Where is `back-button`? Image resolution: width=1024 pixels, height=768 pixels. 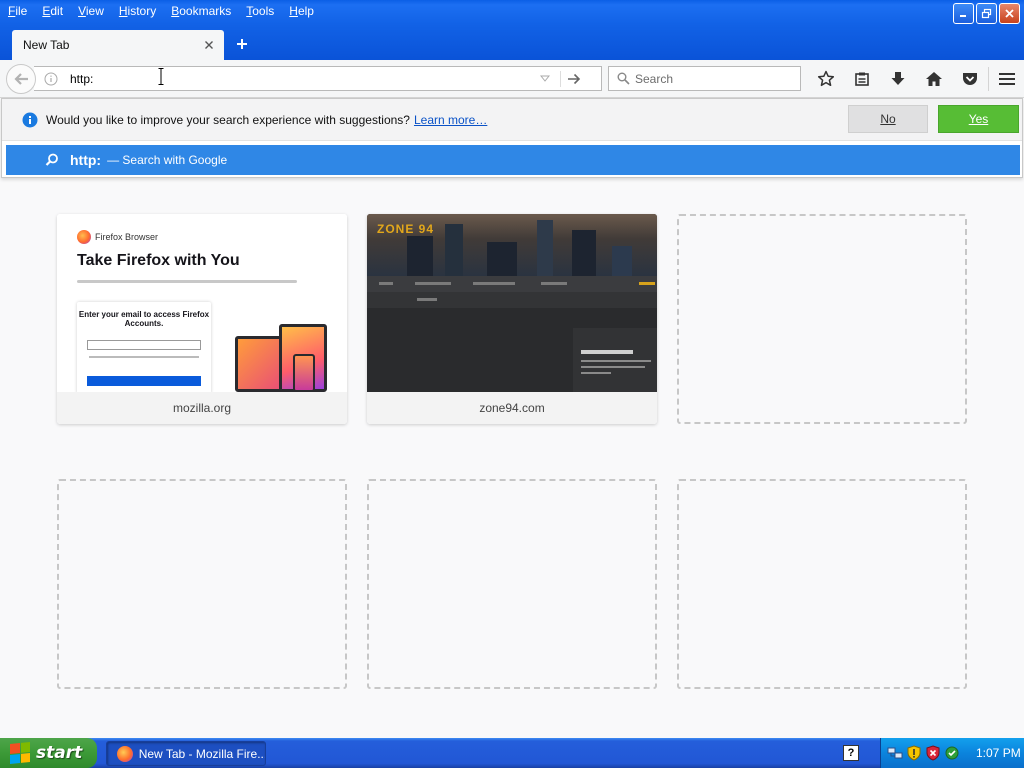
back-button is located at coordinates (21, 79).